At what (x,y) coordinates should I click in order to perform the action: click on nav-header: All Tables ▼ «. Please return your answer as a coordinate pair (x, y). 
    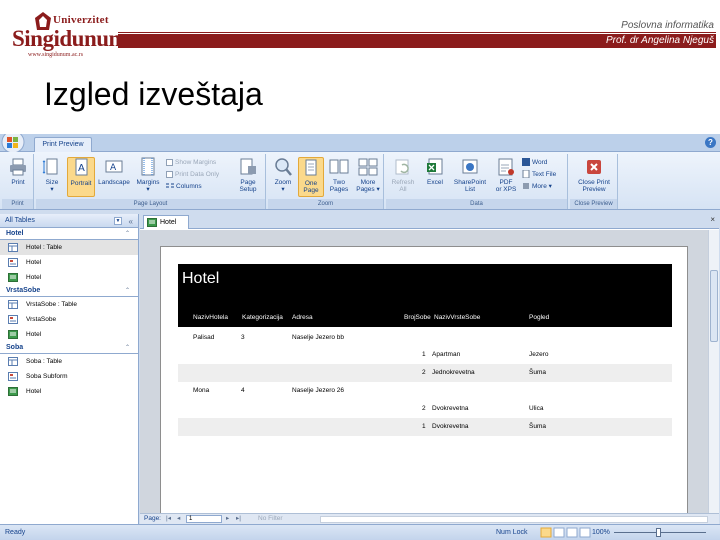
    Looking at the image, I should click on (69, 221).